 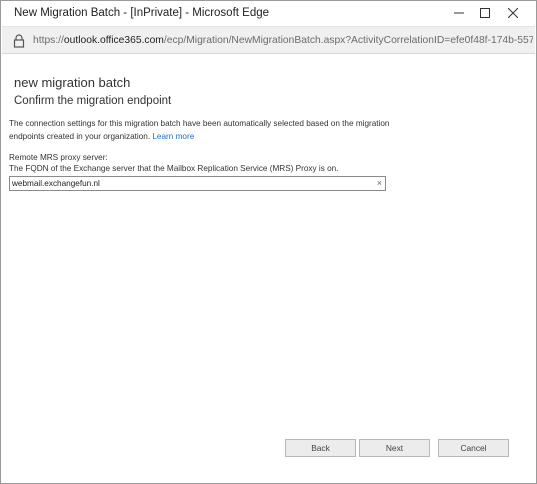 What do you see at coordinates (58, 157) in the screenshot?
I see `field-label: Remote MRS proxy server:` at bounding box center [58, 157].